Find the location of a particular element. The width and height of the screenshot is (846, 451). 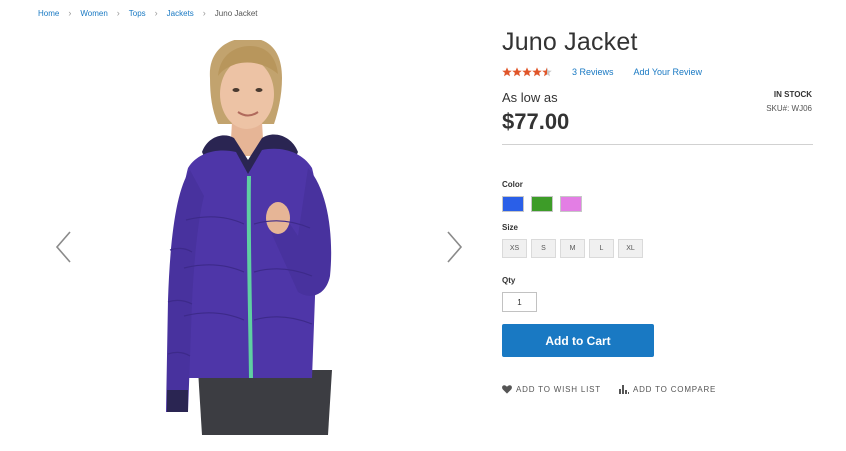

size-option-m: M is located at coordinates (572, 248).